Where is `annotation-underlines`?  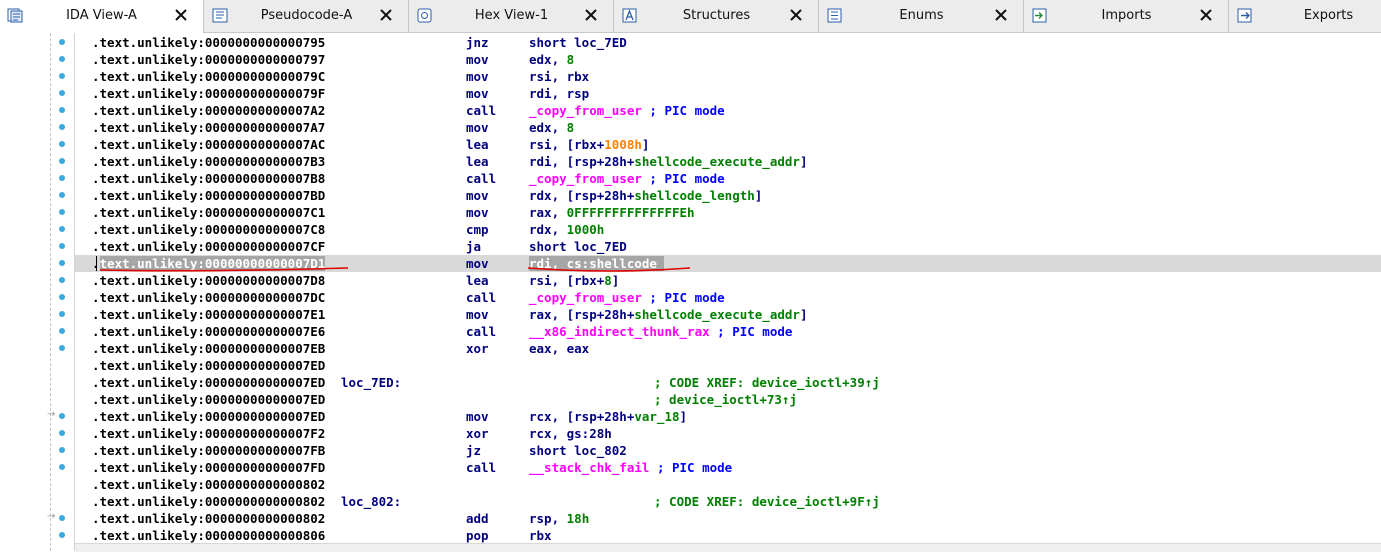
annotation-underlines is located at coordinates (395, 269).